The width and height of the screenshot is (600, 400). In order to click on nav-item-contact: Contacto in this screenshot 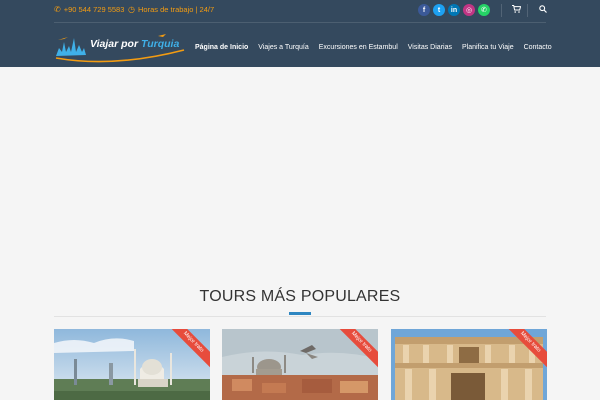, I will do `click(538, 47)`.